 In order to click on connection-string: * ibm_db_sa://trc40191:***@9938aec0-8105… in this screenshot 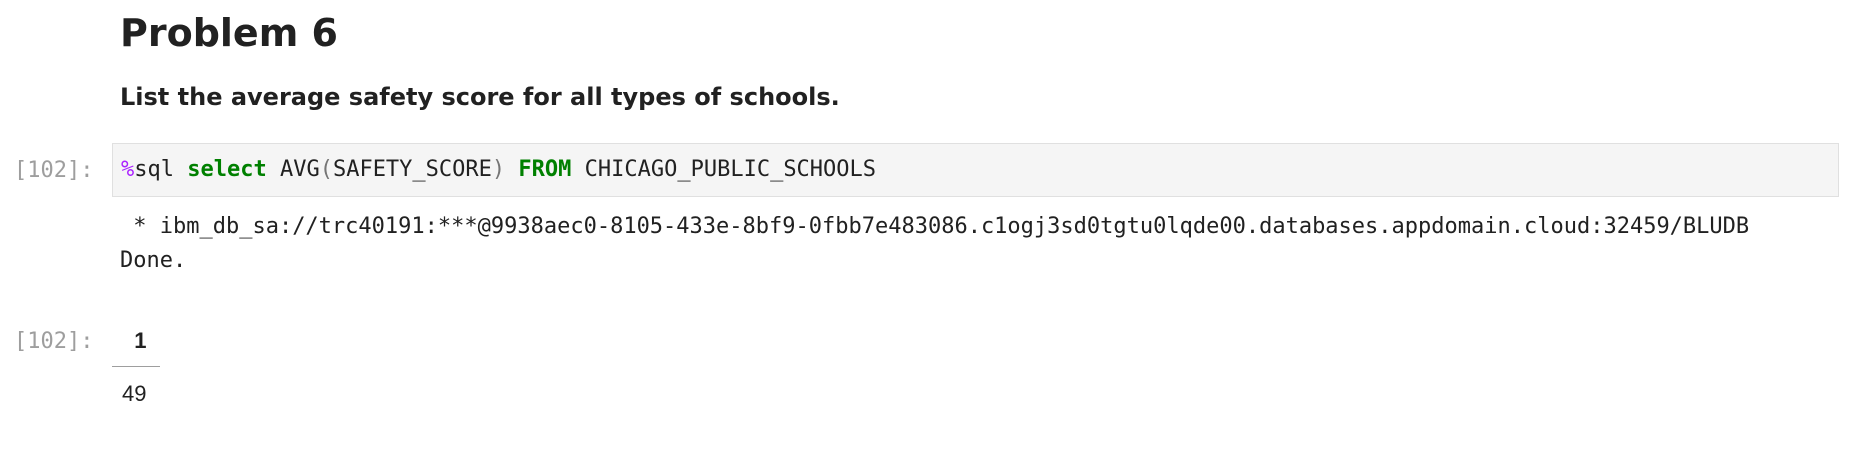, I will do `click(935, 226)`.